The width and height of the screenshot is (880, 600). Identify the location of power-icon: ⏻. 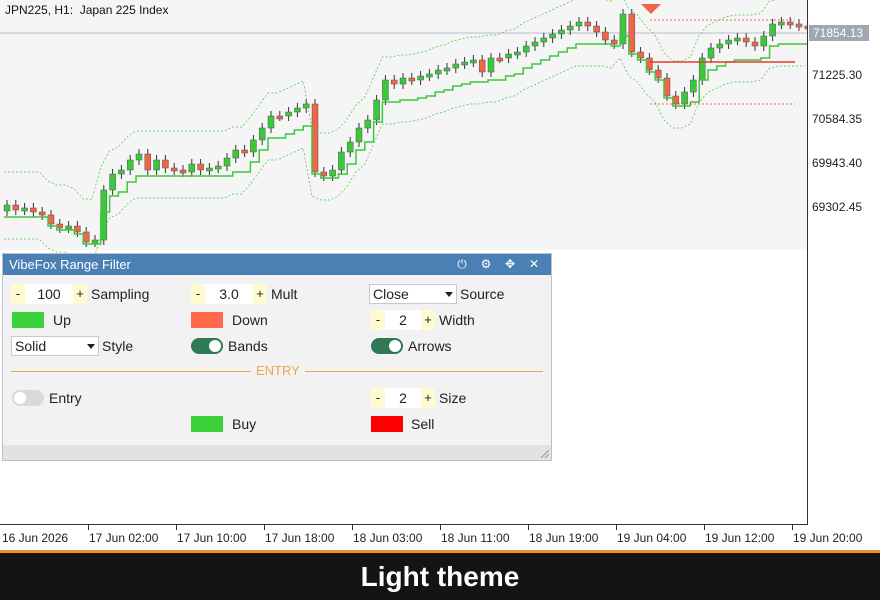
(462, 264).